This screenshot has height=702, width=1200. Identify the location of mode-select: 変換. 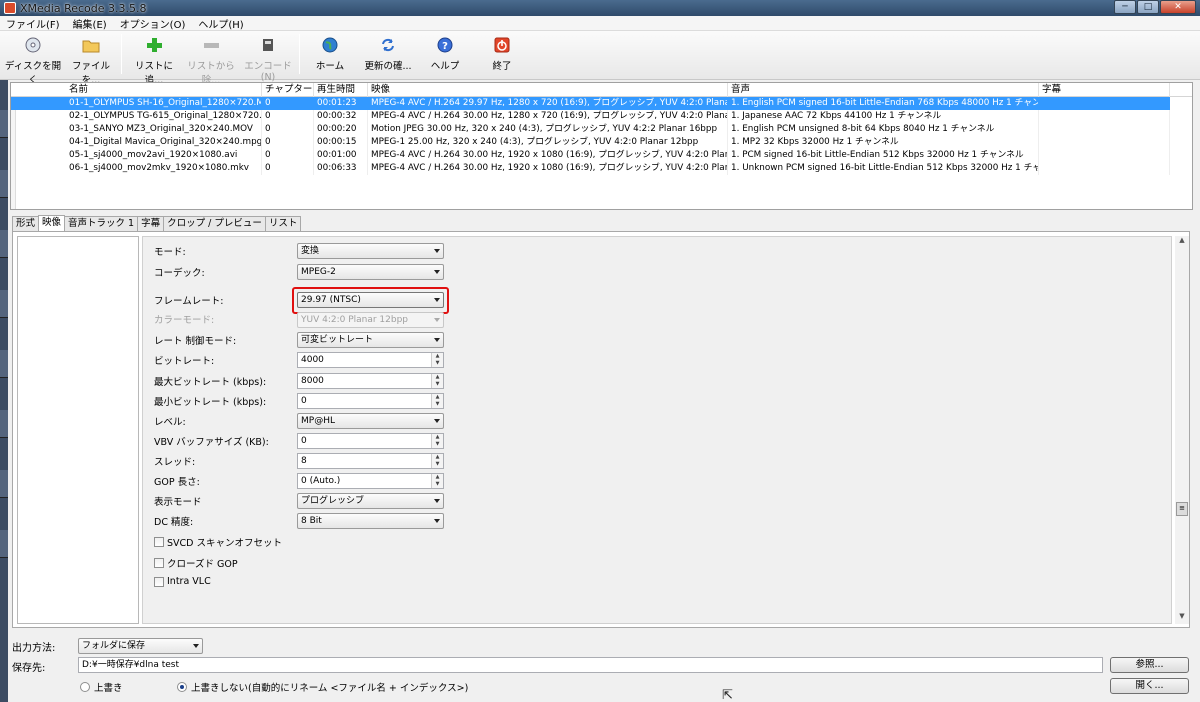
(370, 251).